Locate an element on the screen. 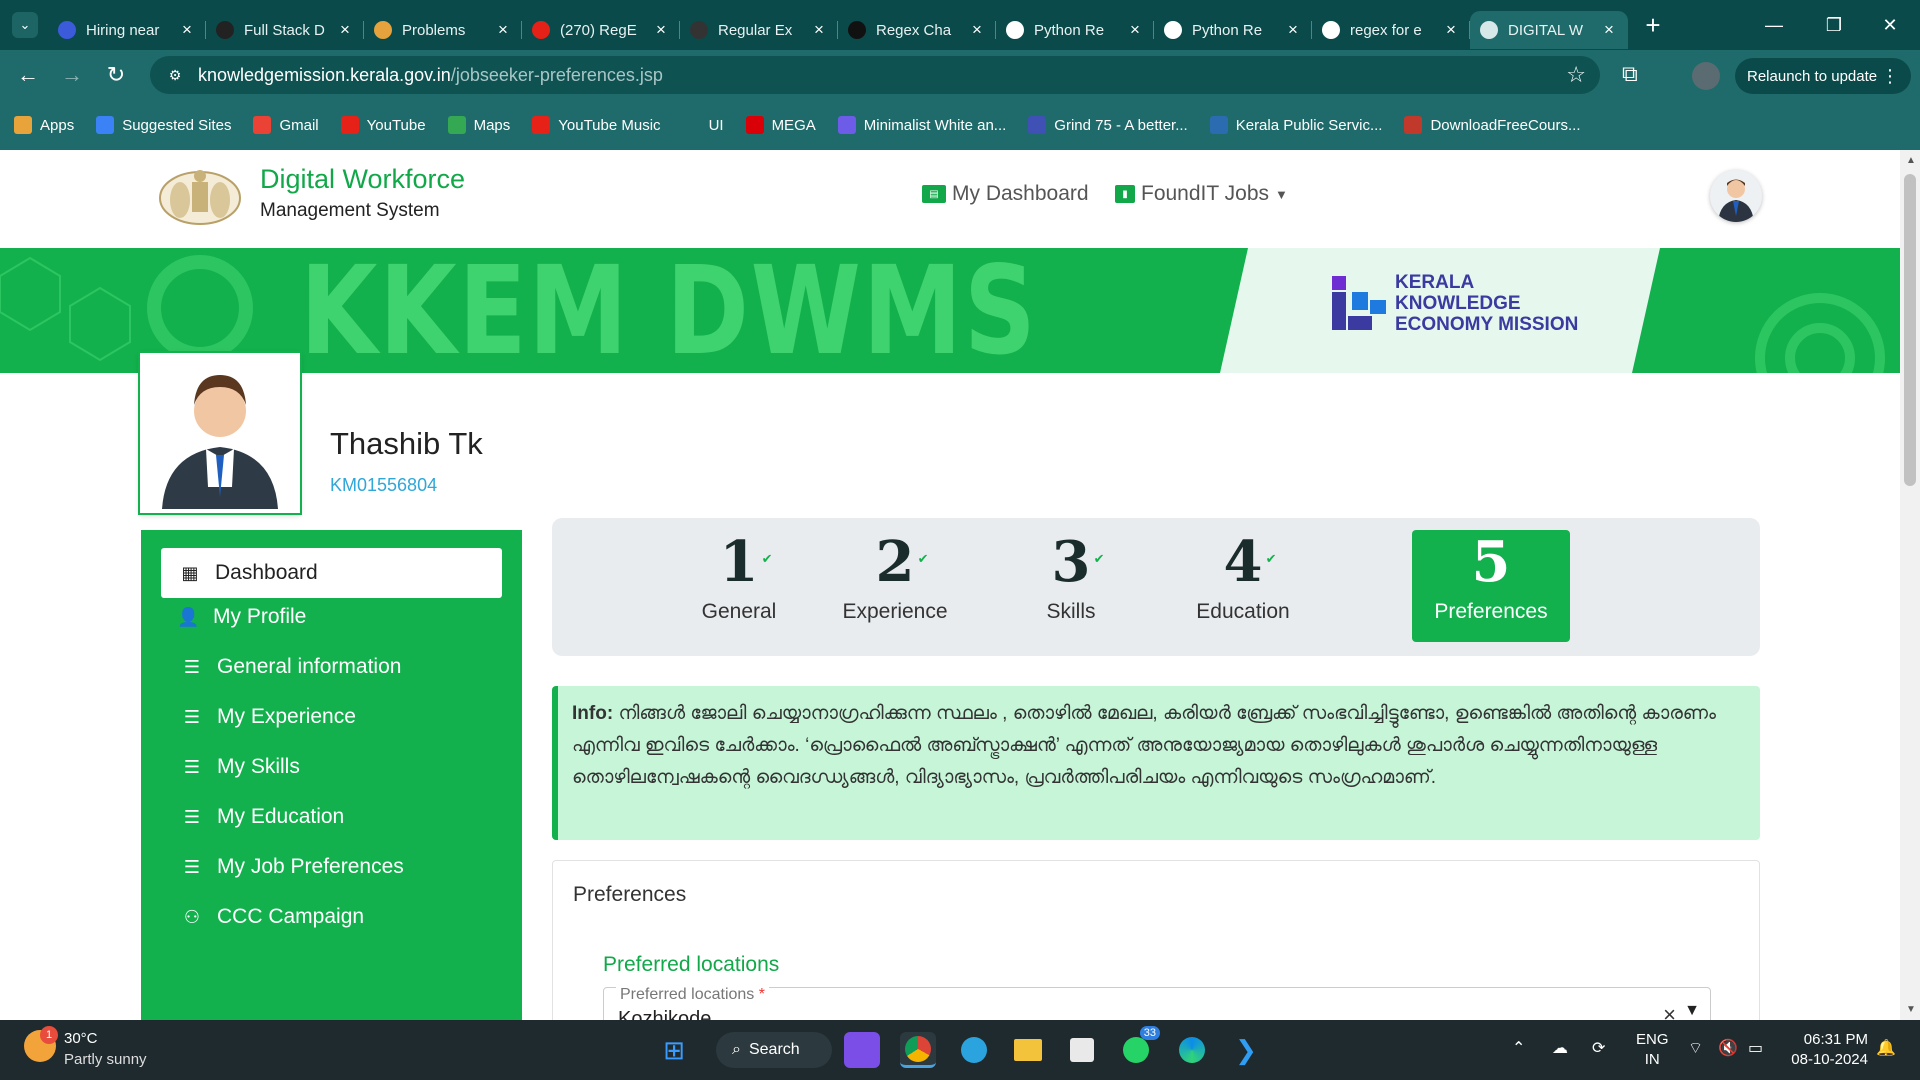 The width and height of the screenshot is (1920, 1080). copilot-icon is located at coordinates (862, 1050).